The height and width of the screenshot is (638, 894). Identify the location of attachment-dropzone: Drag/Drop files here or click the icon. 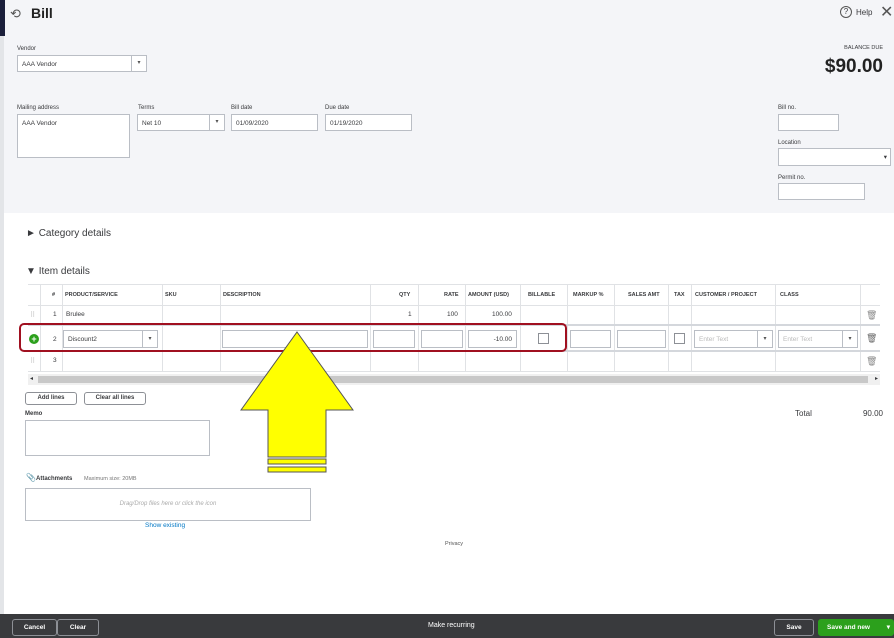
(168, 504).